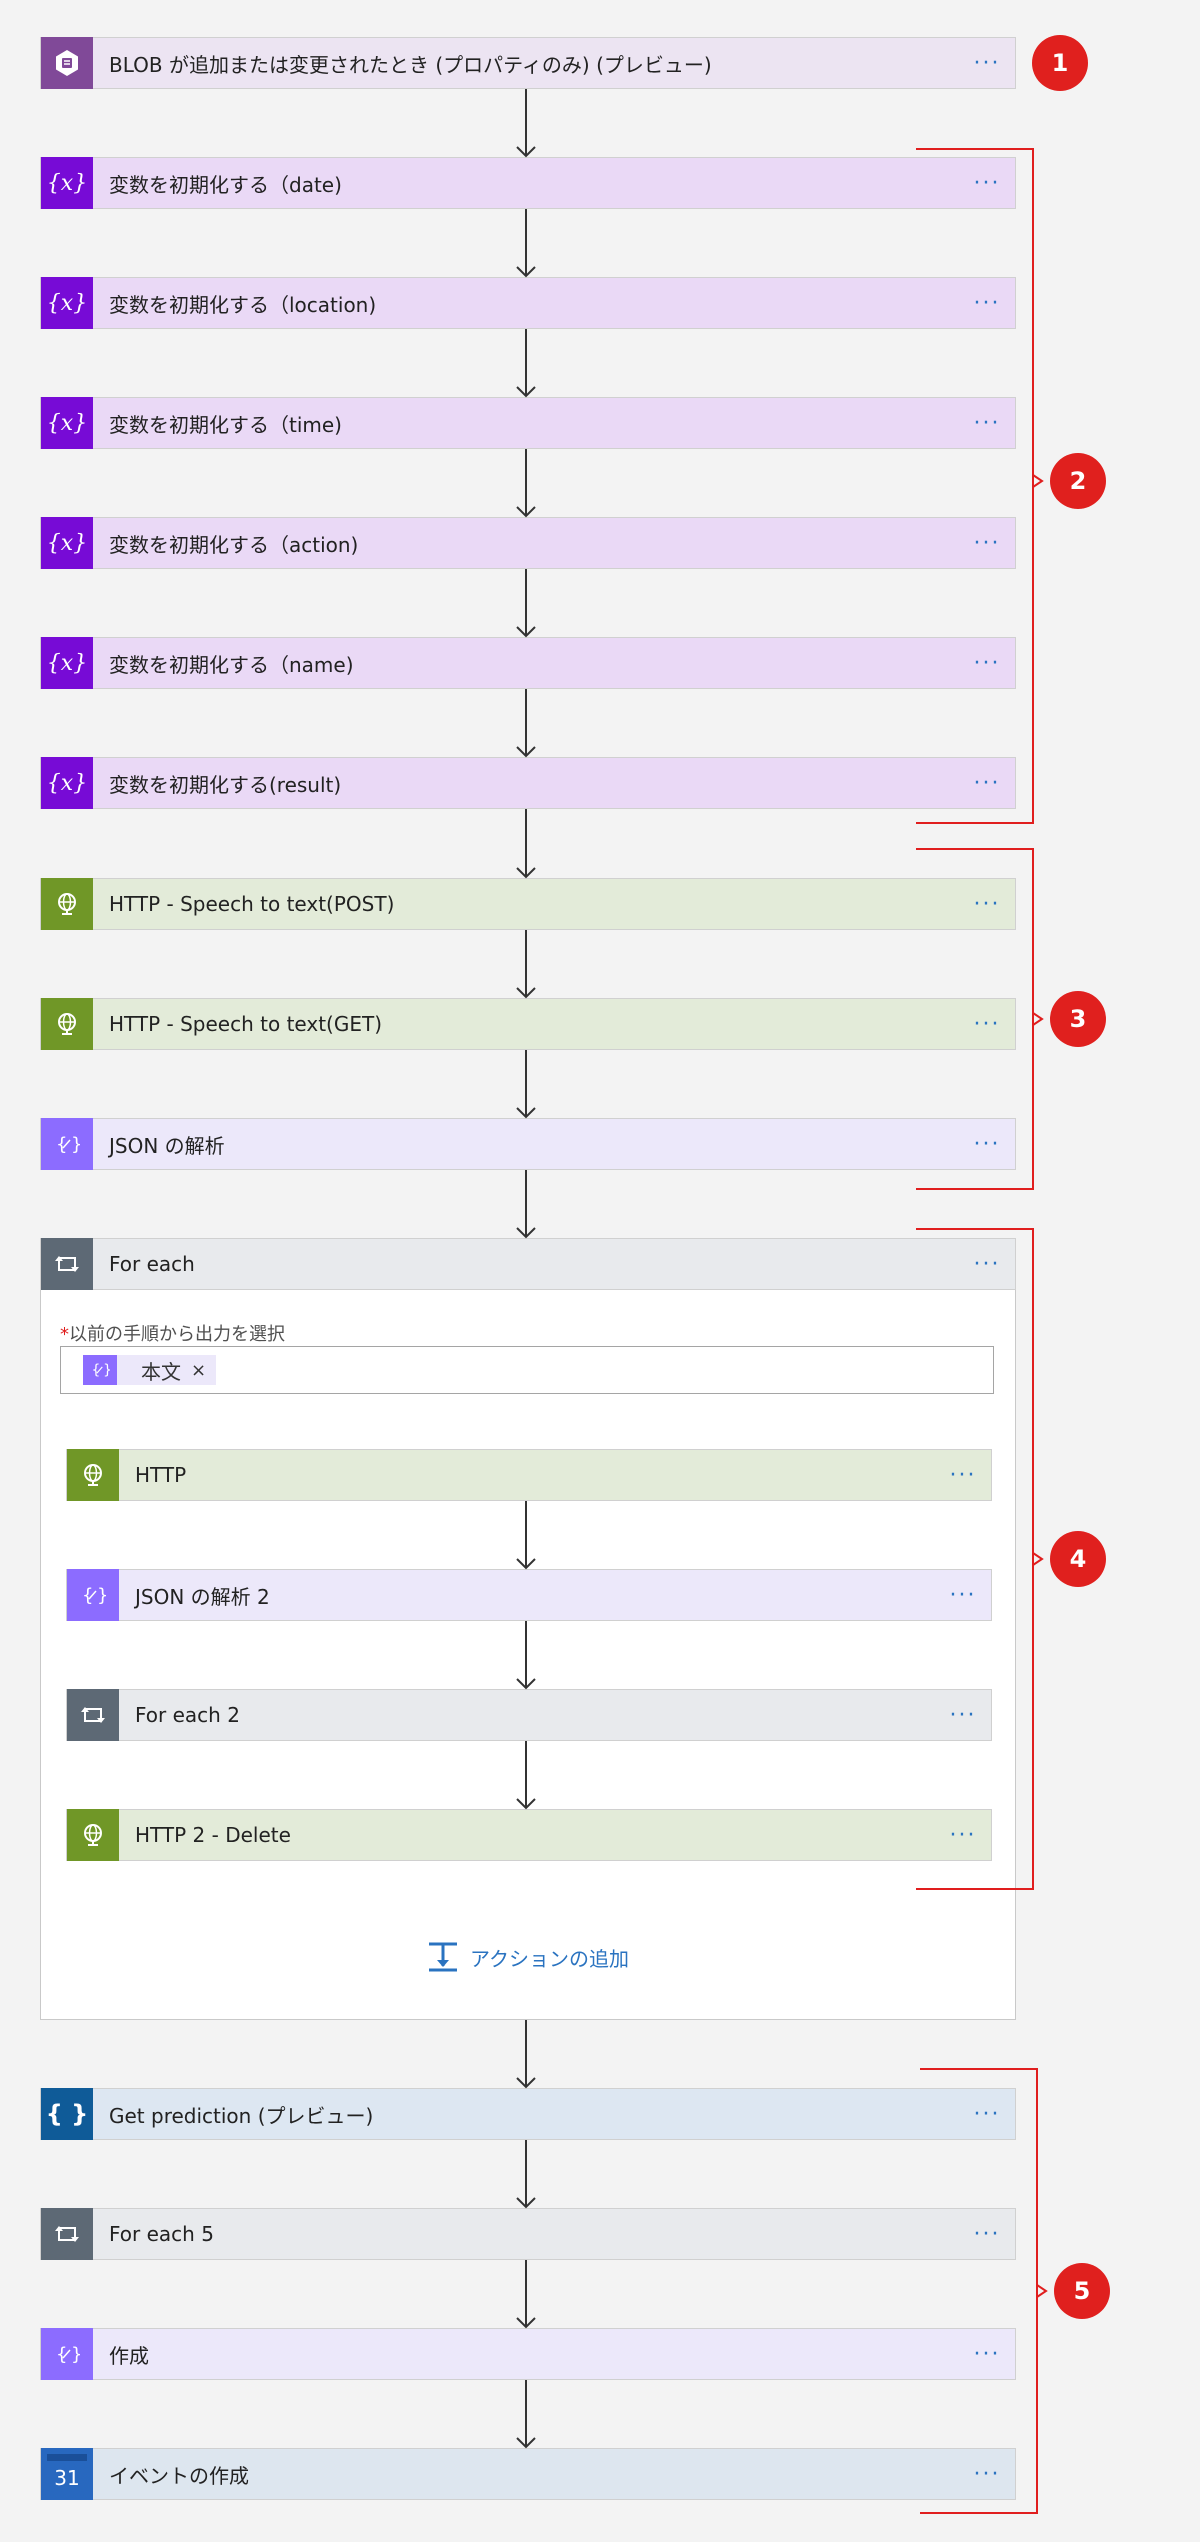 Image resolution: width=1200 pixels, height=2542 pixels. What do you see at coordinates (528, 543) in the screenshot?
I see `init-variable-action-card: {x} 変数を初期化する（action) ···` at bounding box center [528, 543].